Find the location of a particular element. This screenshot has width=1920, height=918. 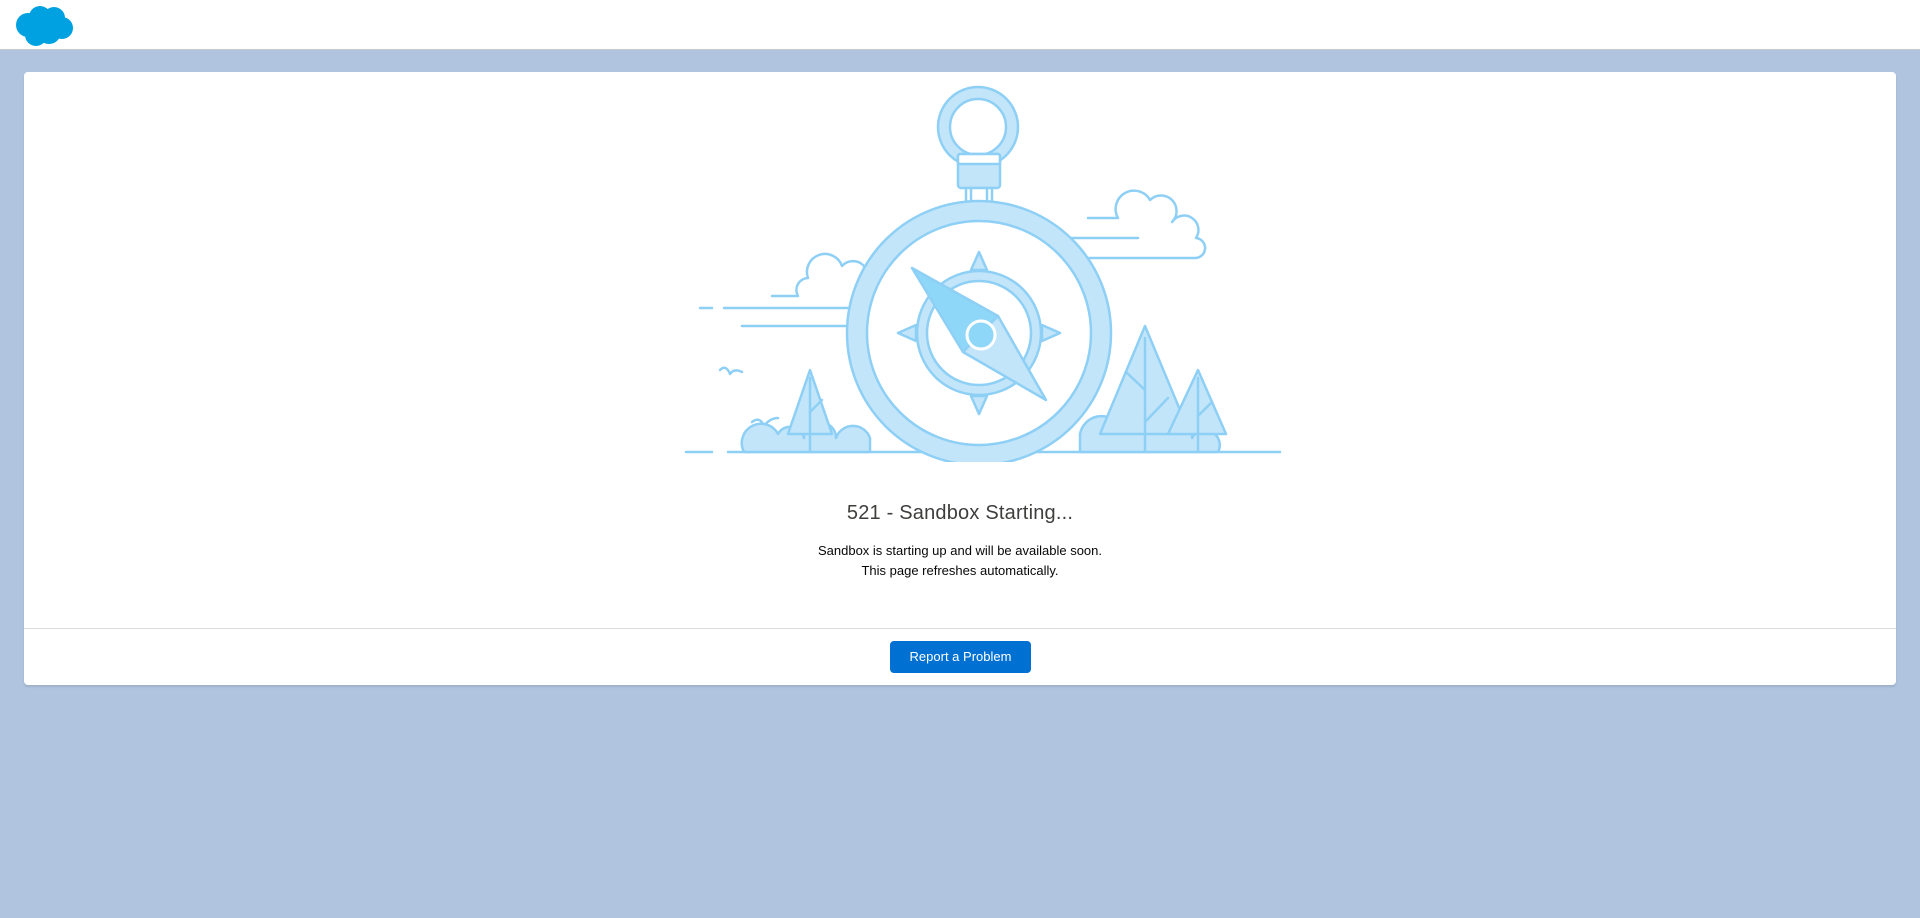

report-problem-button: Report a Problem is located at coordinates (960, 657).